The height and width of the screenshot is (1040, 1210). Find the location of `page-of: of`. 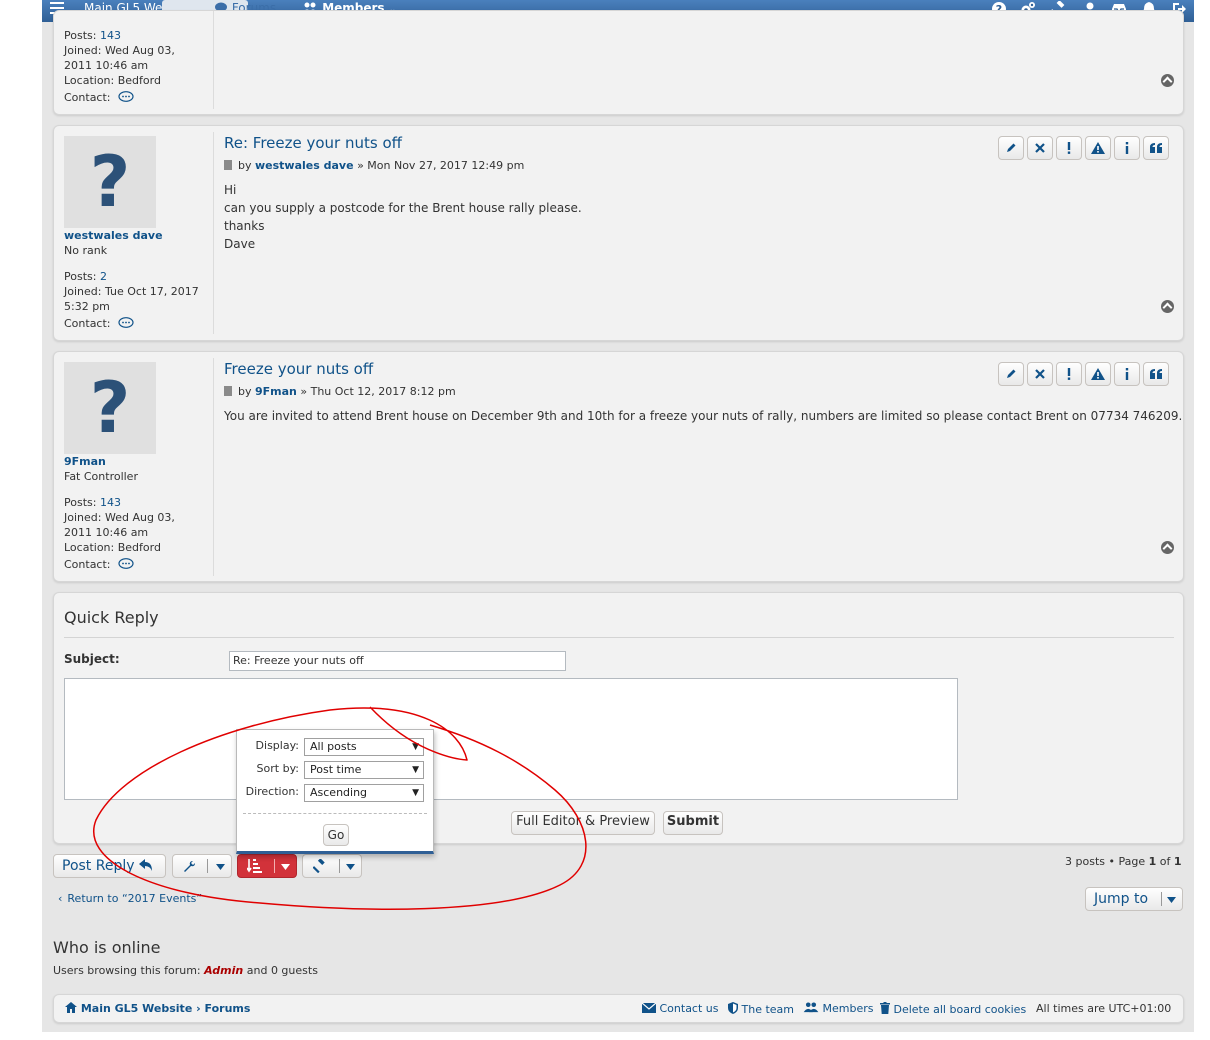

page-of: of is located at coordinates (1165, 861).